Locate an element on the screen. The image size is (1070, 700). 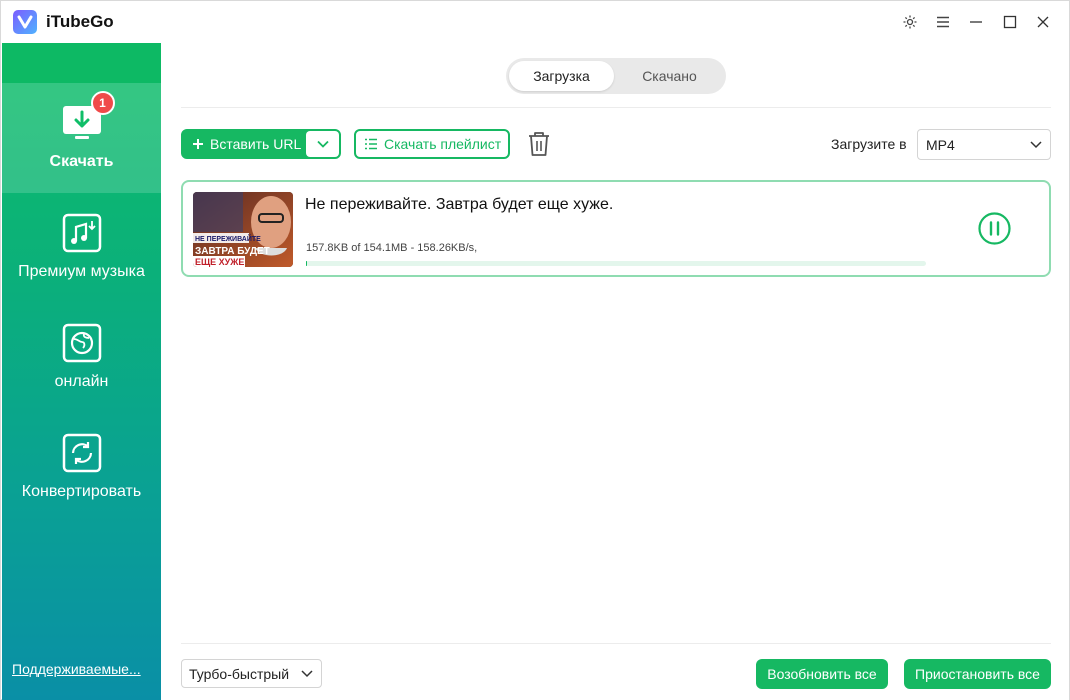
playlist-label: Скачать плейлист is located at coordinates (443, 144).